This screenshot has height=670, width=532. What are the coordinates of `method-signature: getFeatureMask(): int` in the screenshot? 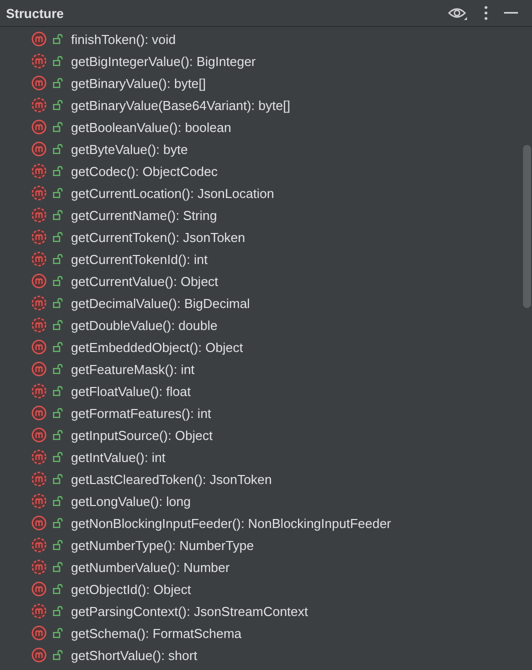 It's located at (133, 369).